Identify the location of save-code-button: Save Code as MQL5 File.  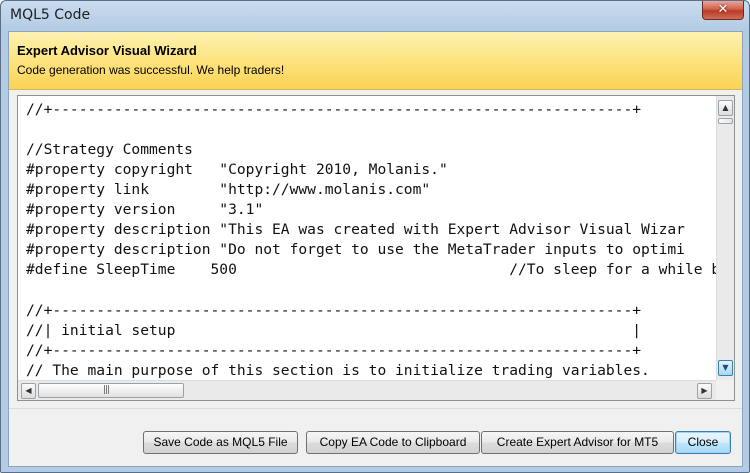
(220, 442).